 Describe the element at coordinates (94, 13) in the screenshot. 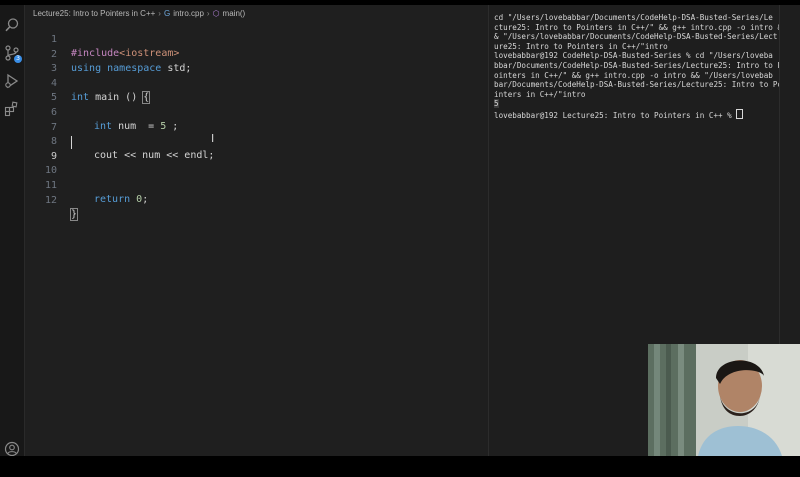

I see `breadcrumb-folder: Lecture25: Intro to Pointers in C++` at that location.